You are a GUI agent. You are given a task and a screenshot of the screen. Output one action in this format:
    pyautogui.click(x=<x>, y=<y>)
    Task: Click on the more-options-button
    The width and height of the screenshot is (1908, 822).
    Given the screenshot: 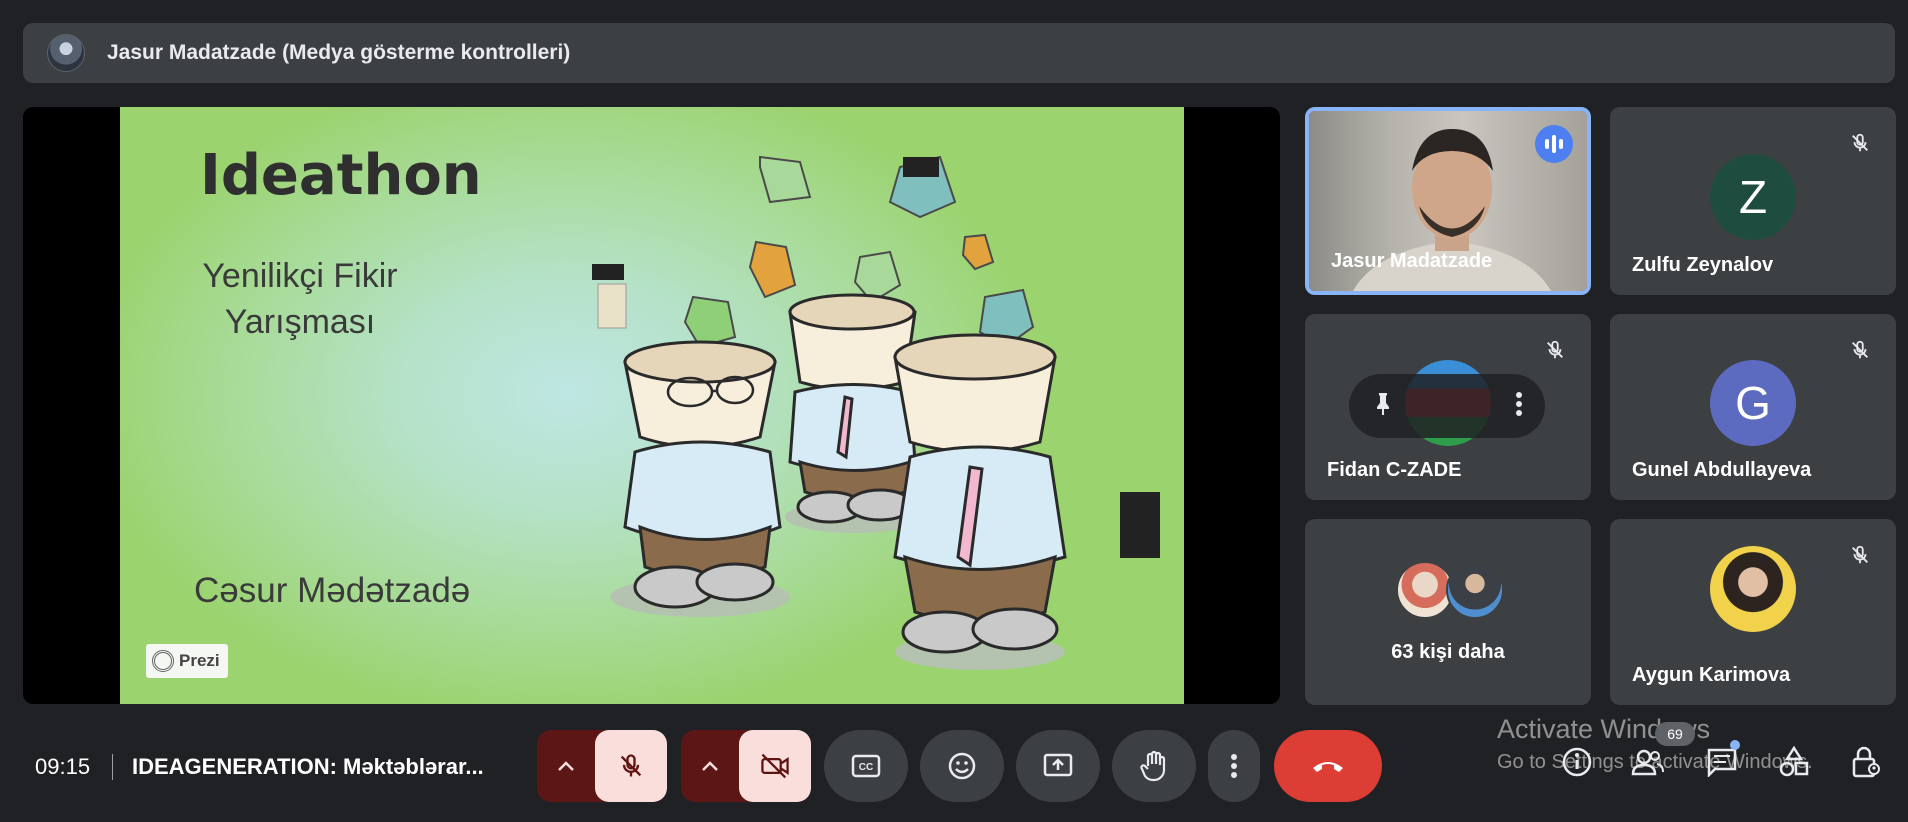 What is the action you would take?
    pyautogui.click(x=1234, y=766)
    